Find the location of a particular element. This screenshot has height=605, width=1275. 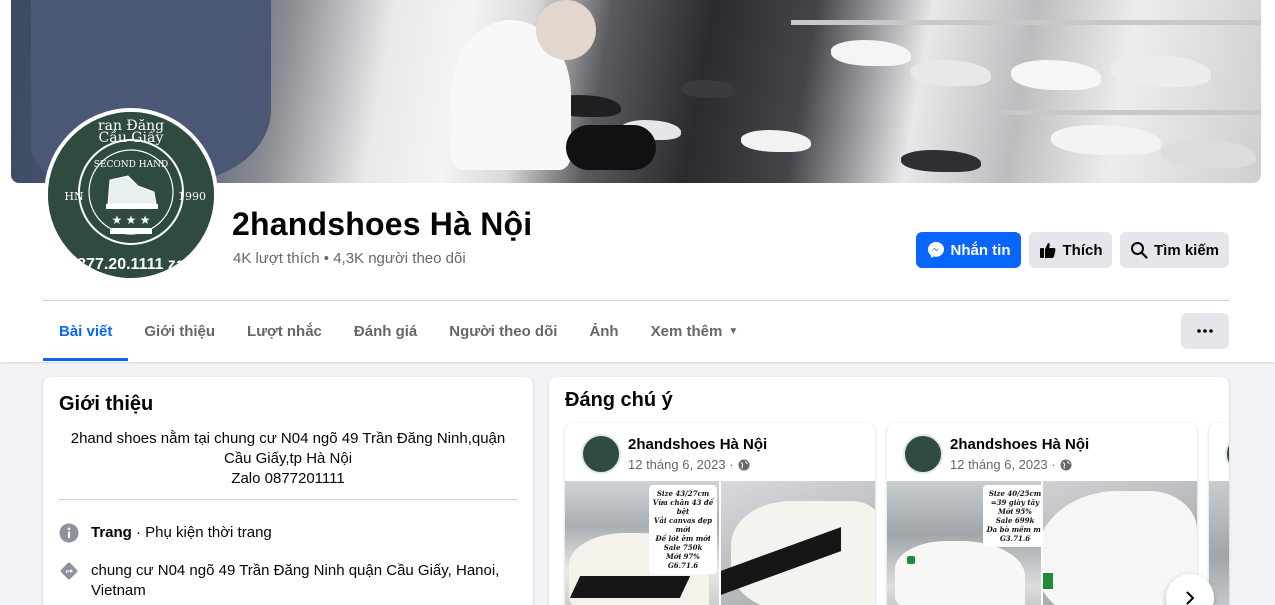

category-row: Trang · Phụ kiện thời trang is located at coordinates (165, 533).